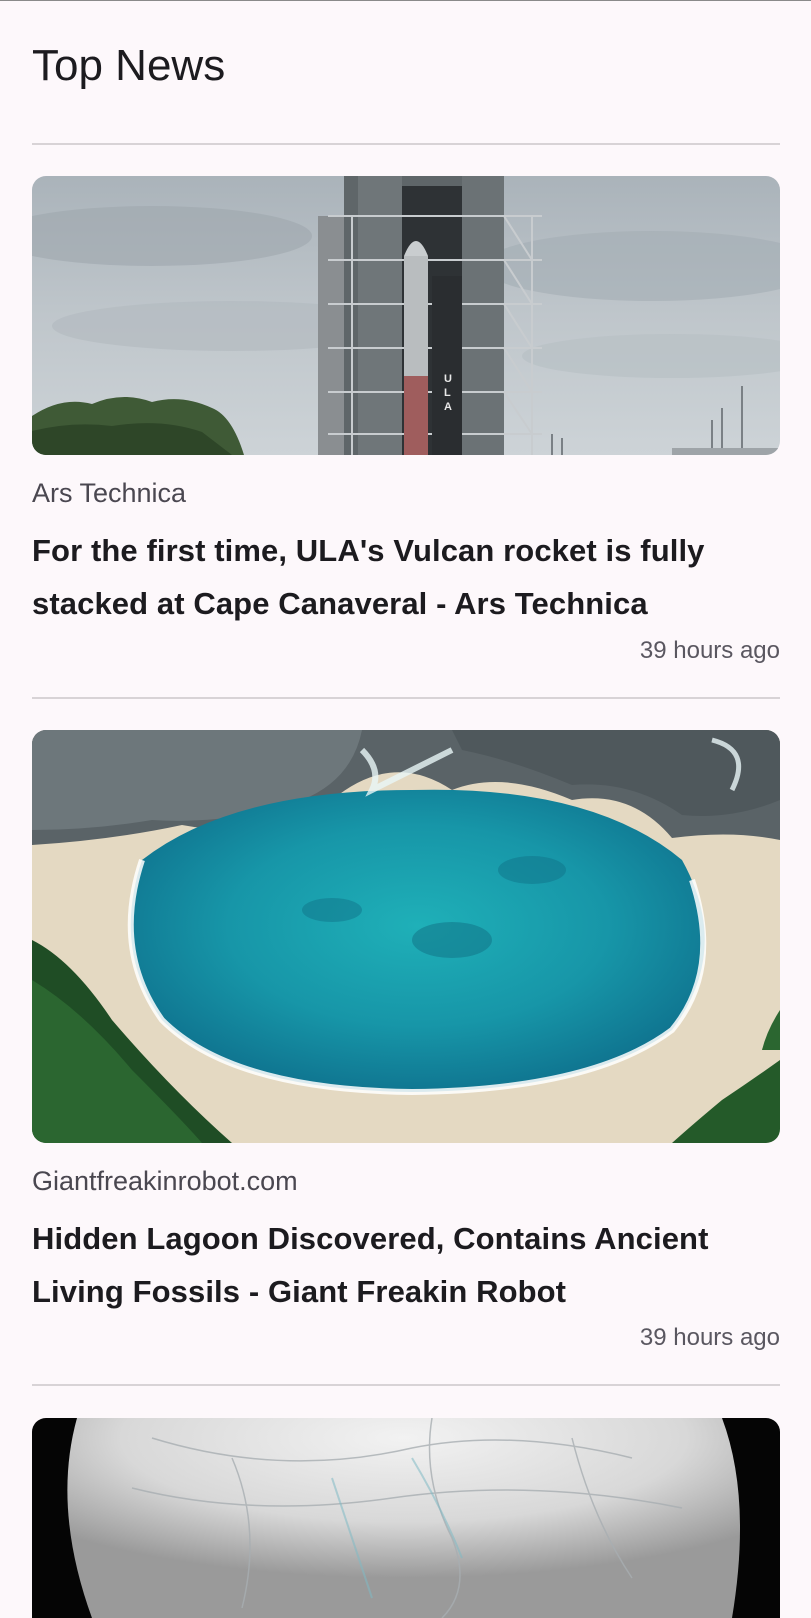 This screenshot has height=1618, width=811. Describe the element at coordinates (165, 1181) in the screenshot. I see `article-source: Giantfreakinrobot.com` at that location.